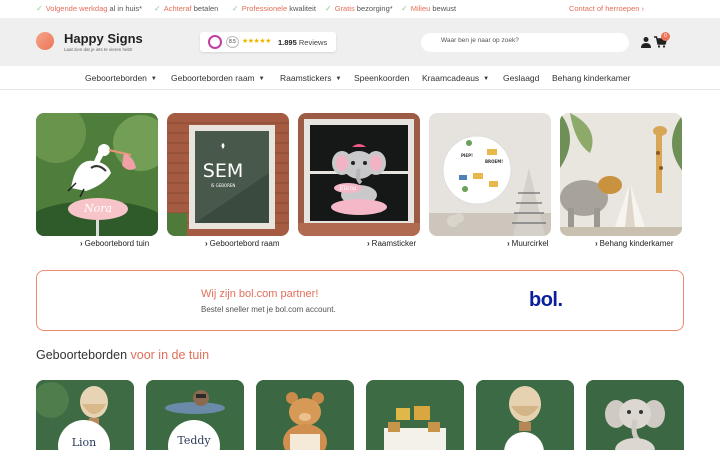 Image resolution: width=720 pixels, height=450 pixels. I want to click on category-link-geboortebord-tuin: › Geboortebord tuin, so click(114, 243).